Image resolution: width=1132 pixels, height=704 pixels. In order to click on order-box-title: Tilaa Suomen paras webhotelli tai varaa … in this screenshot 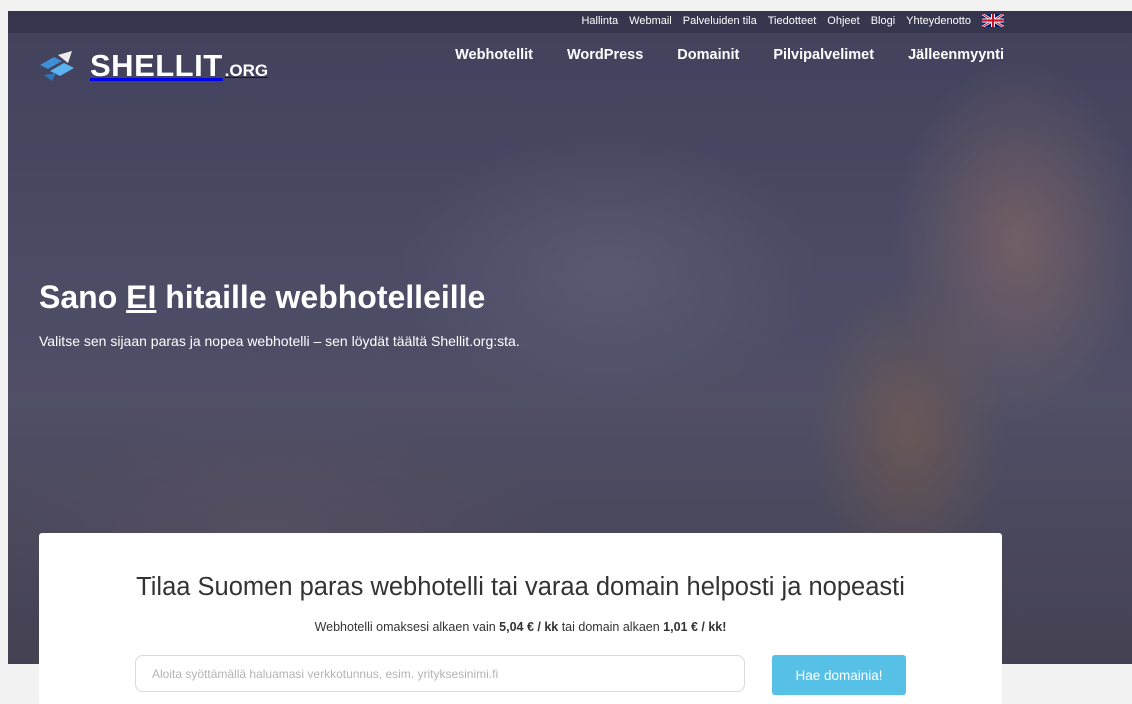, I will do `click(520, 587)`.